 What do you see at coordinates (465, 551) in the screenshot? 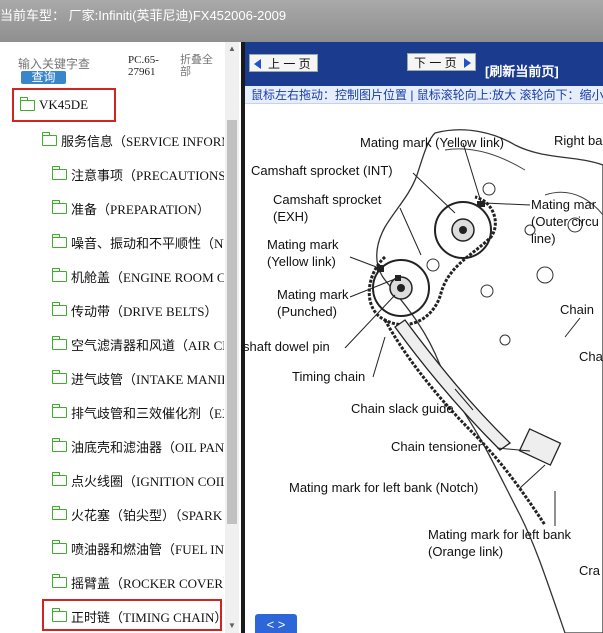
I see `label-left-bank-orange-2: (Orange link)` at bounding box center [465, 551].